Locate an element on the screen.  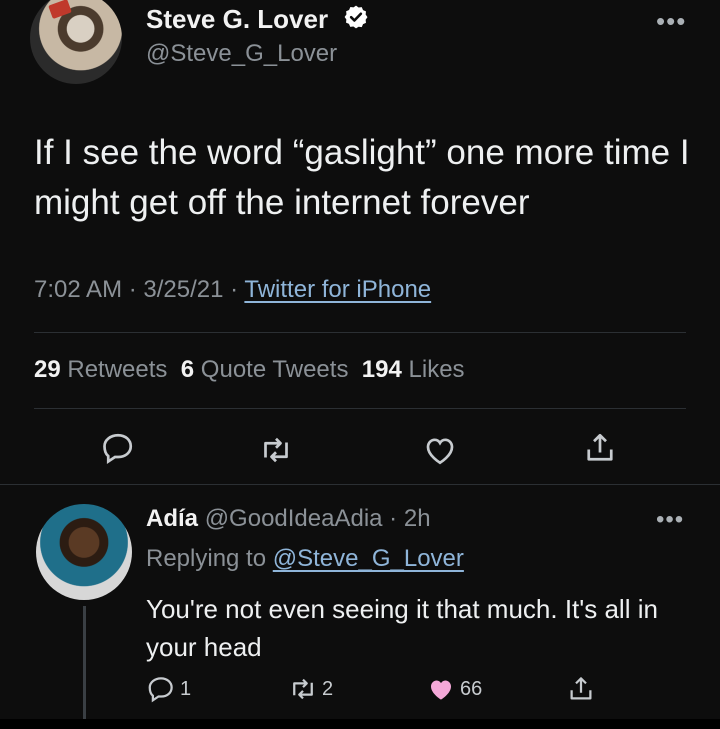
tweet-date: 3/25/21 is located at coordinates (183, 289).